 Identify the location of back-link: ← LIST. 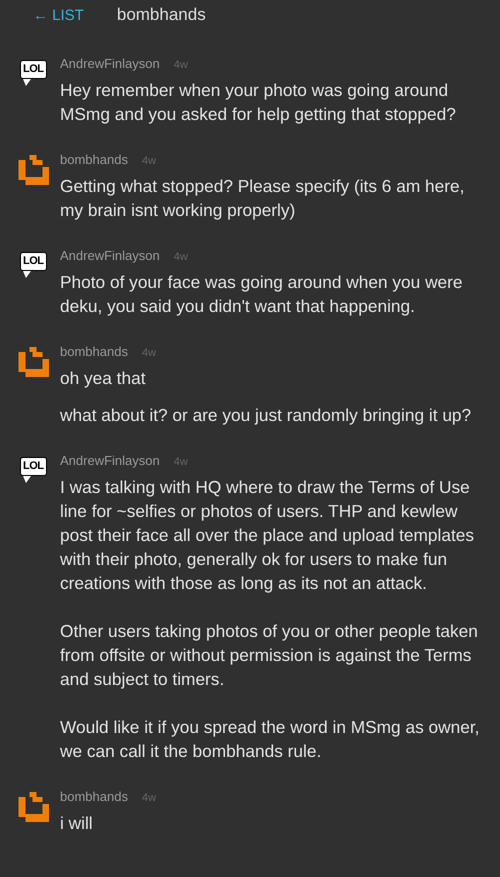
(58, 15).